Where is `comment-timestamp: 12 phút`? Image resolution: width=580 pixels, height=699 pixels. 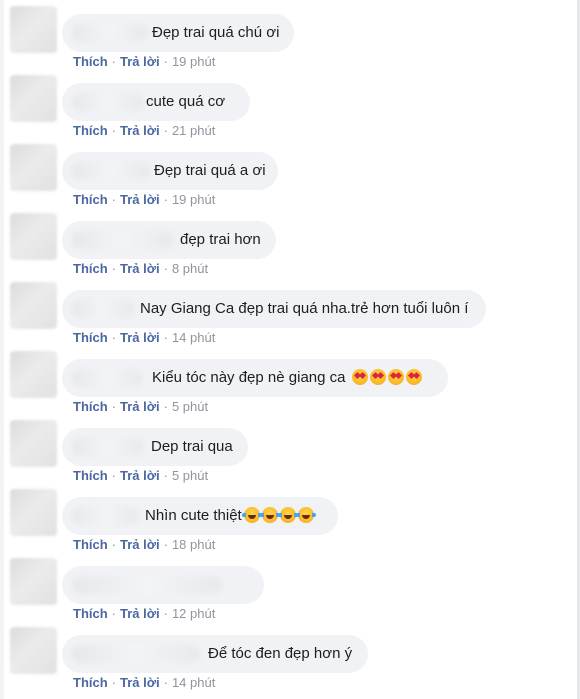
comment-timestamp: 12 phút is located at coordinates (193, 613).